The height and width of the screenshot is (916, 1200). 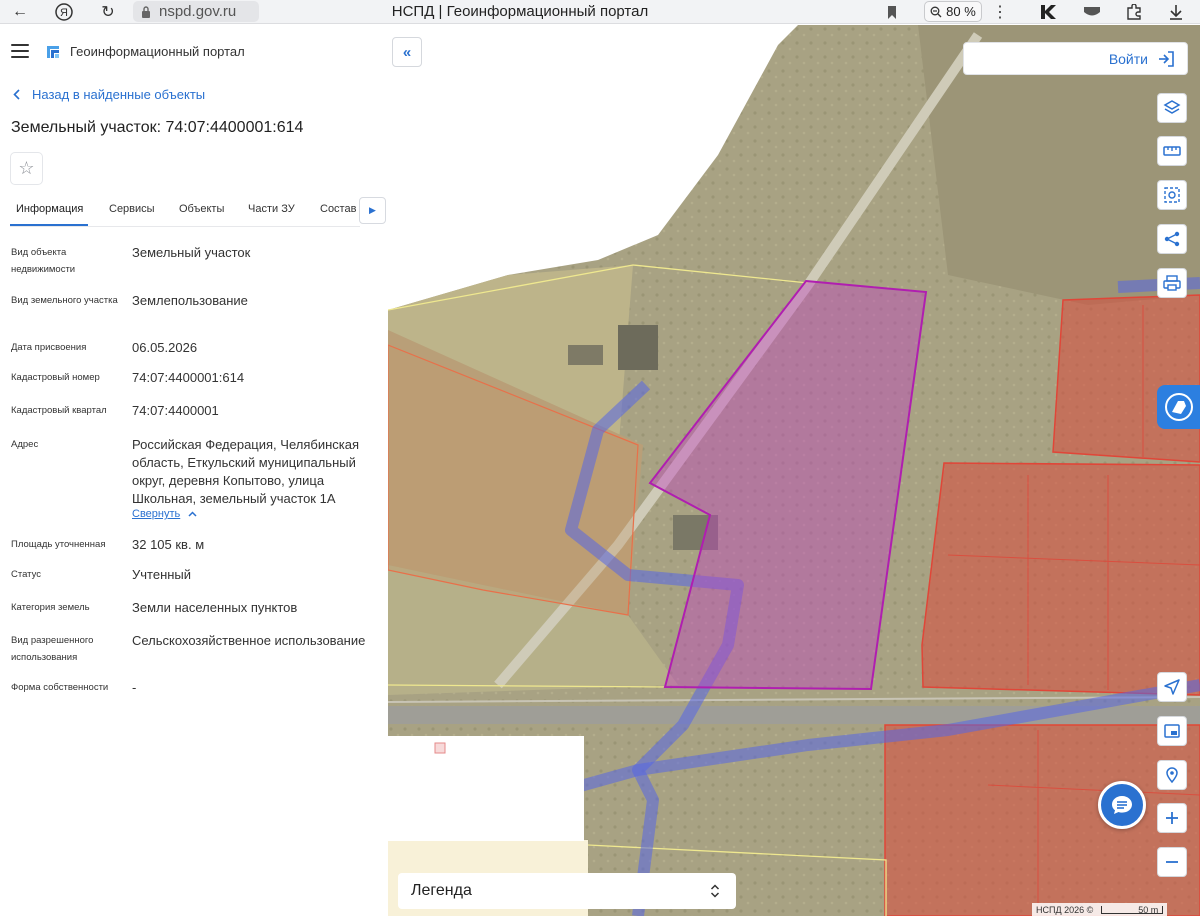 What do you see at coordinates (50, 607) in the screenshot?
I see `info-label: Категория земель` at bounding box center [50, 607].